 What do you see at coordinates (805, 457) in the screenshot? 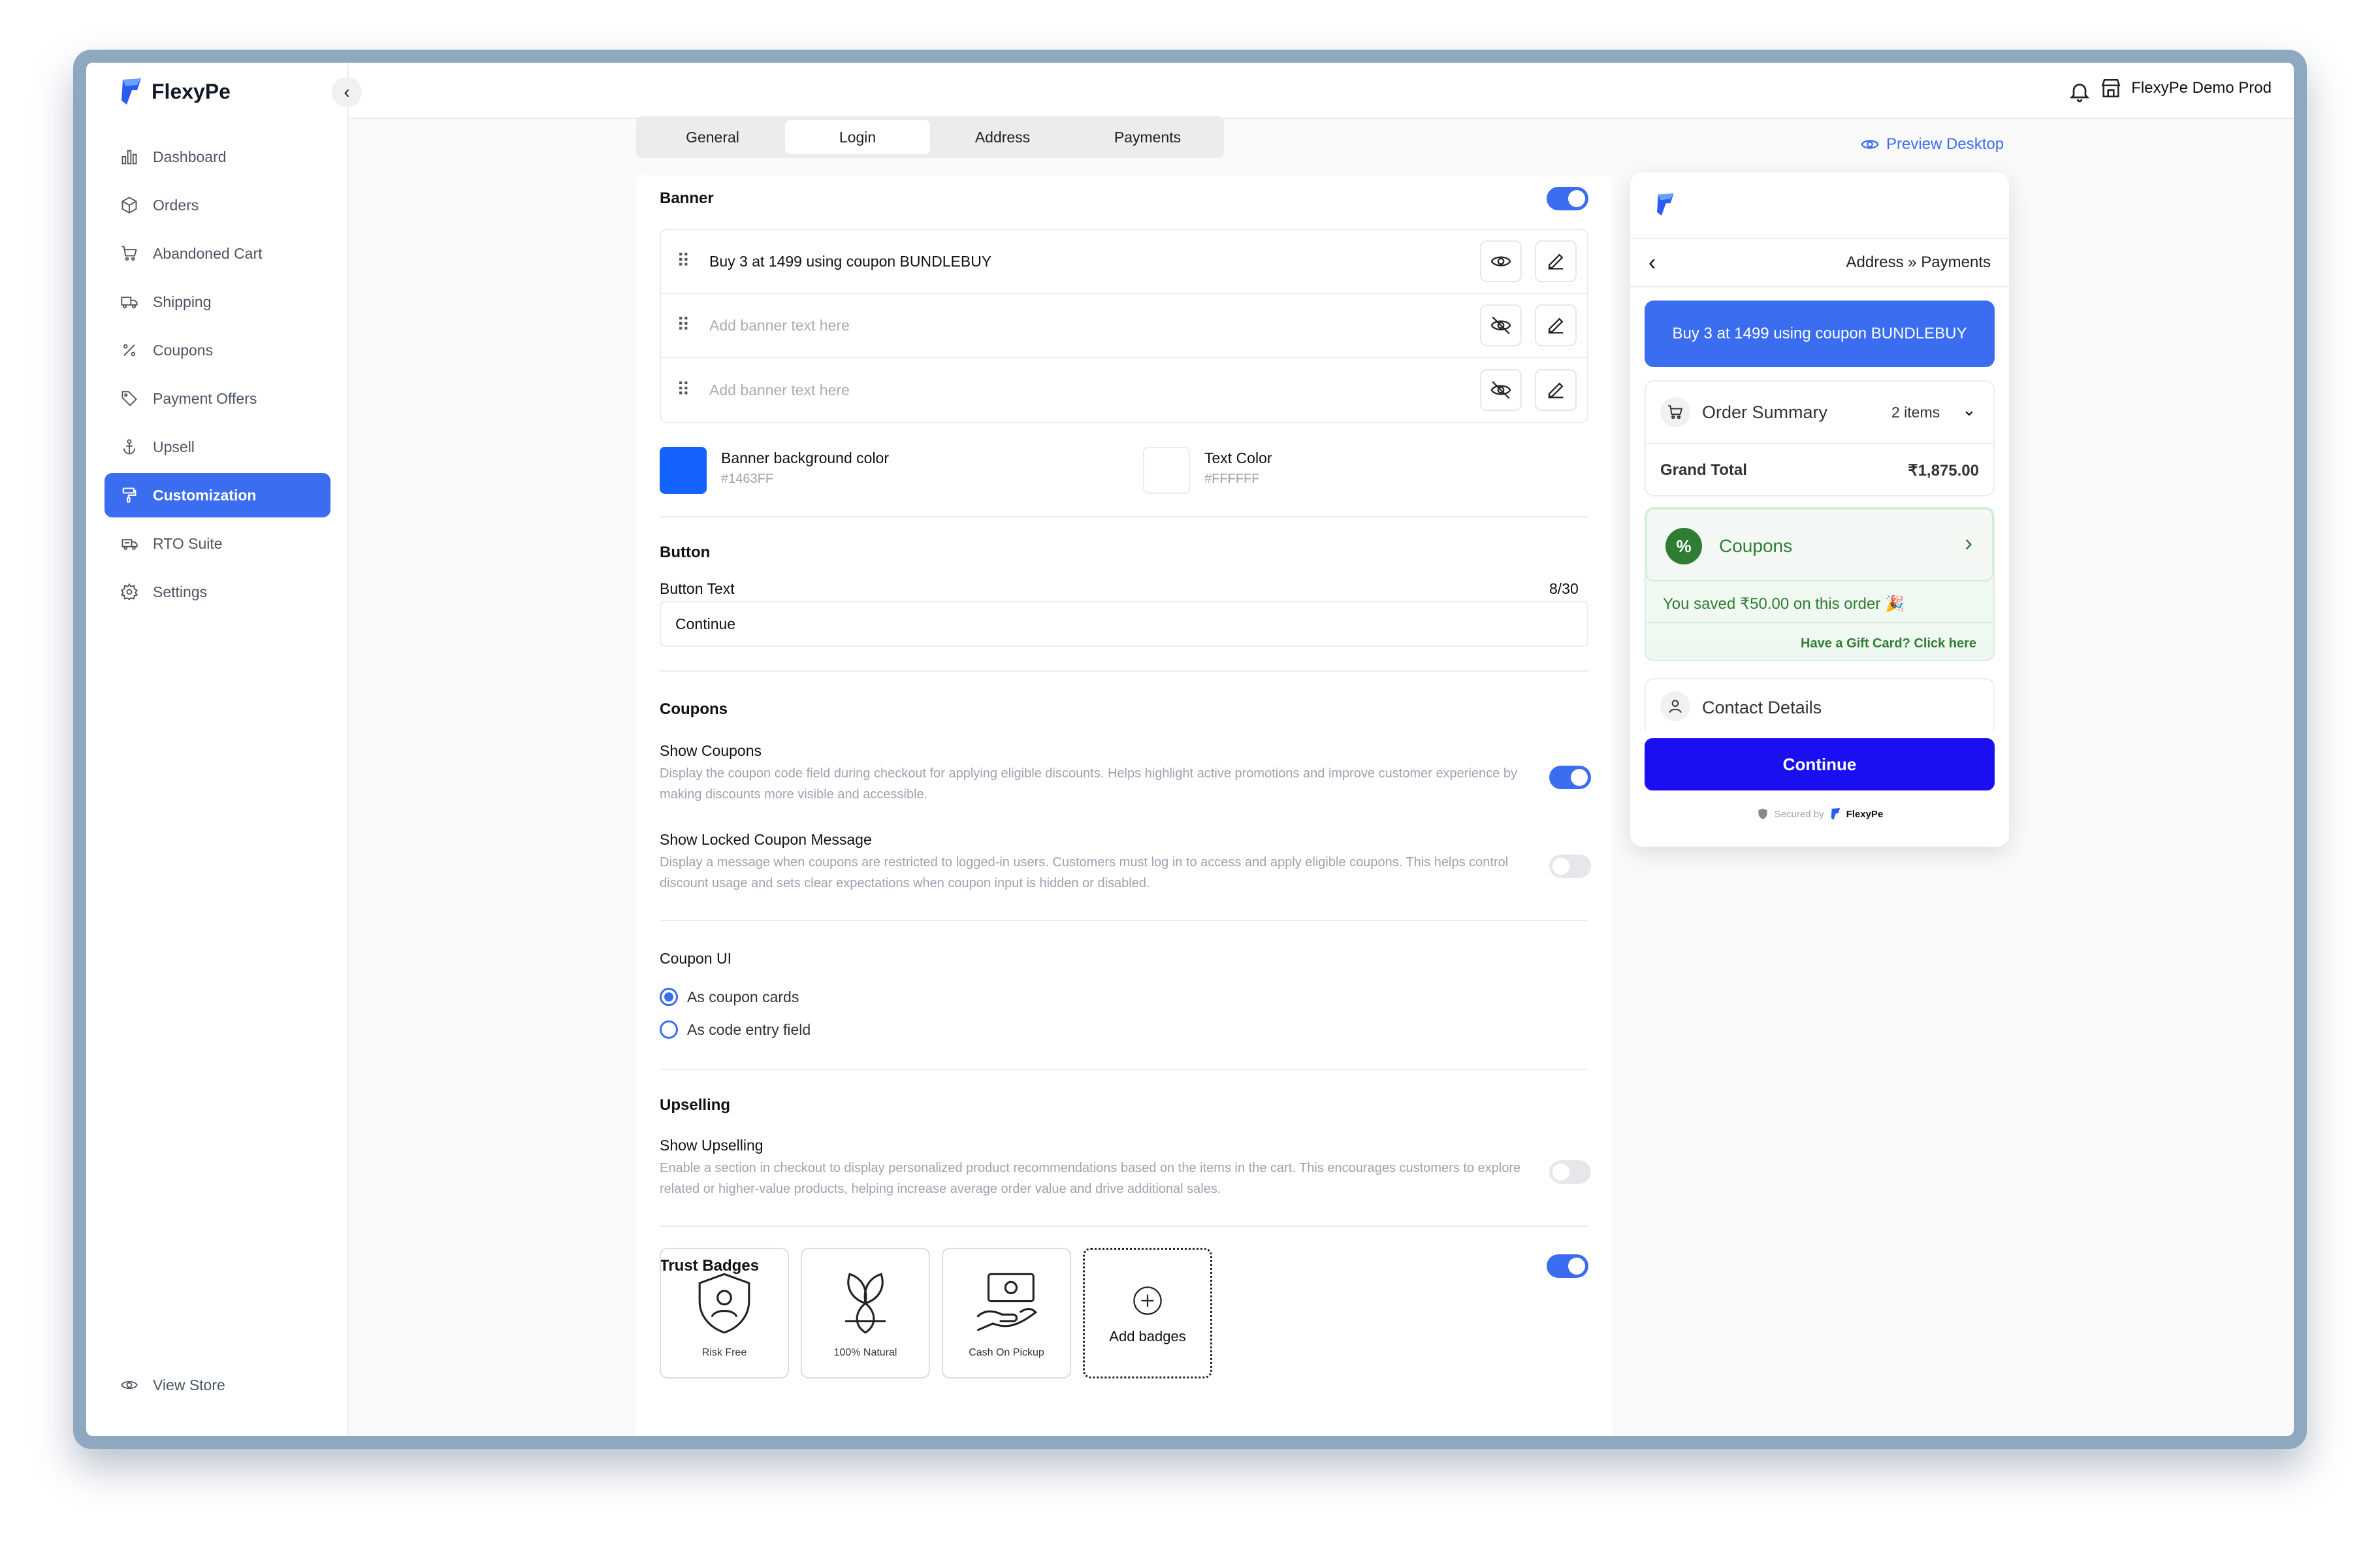
I see `banner-bg-color-label: Banner background color` at bounding box center [805, 457].